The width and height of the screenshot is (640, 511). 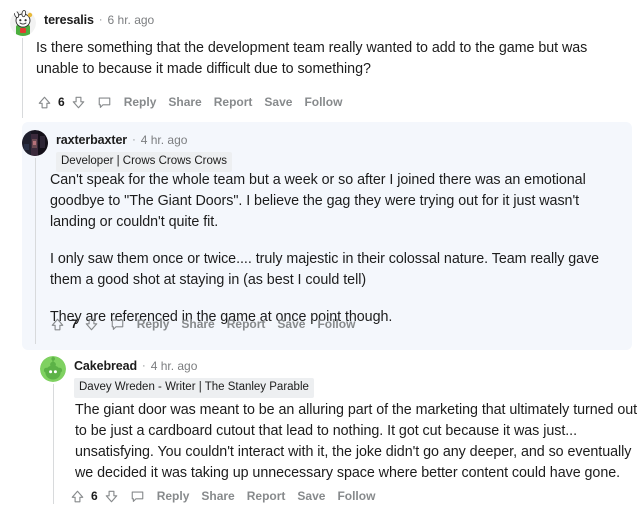 What do you see at coordinates (74, 324) in the screenshot?
I see `vote-score: 7` at bounding box center [74, 324].